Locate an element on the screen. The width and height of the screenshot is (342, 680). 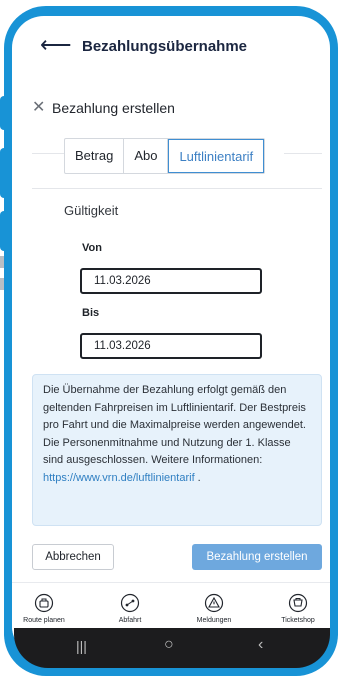
app-header: ⟵ Bezahlungsübernahme is located at coordinates (171, 45).